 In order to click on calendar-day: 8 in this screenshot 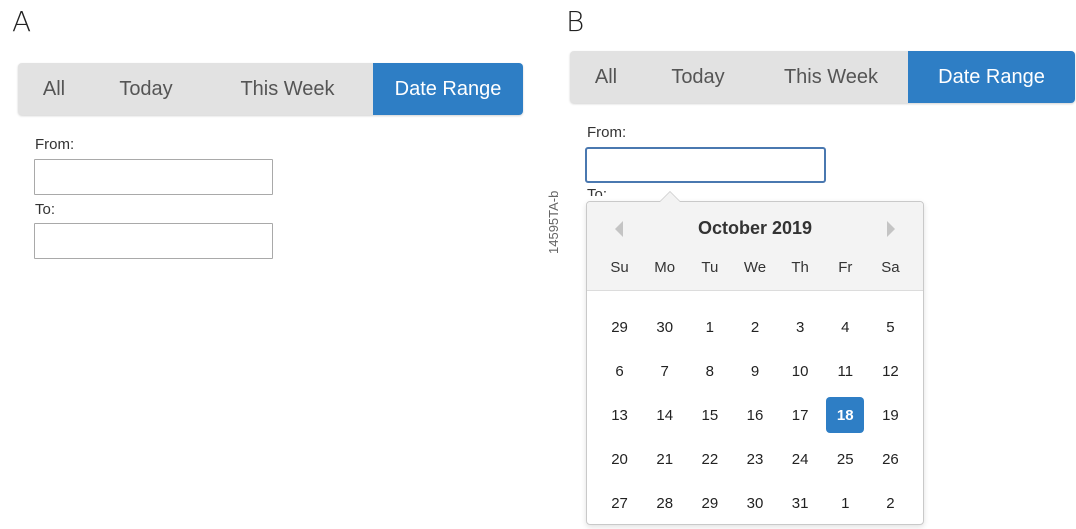, I will do `click(709, 371)`.